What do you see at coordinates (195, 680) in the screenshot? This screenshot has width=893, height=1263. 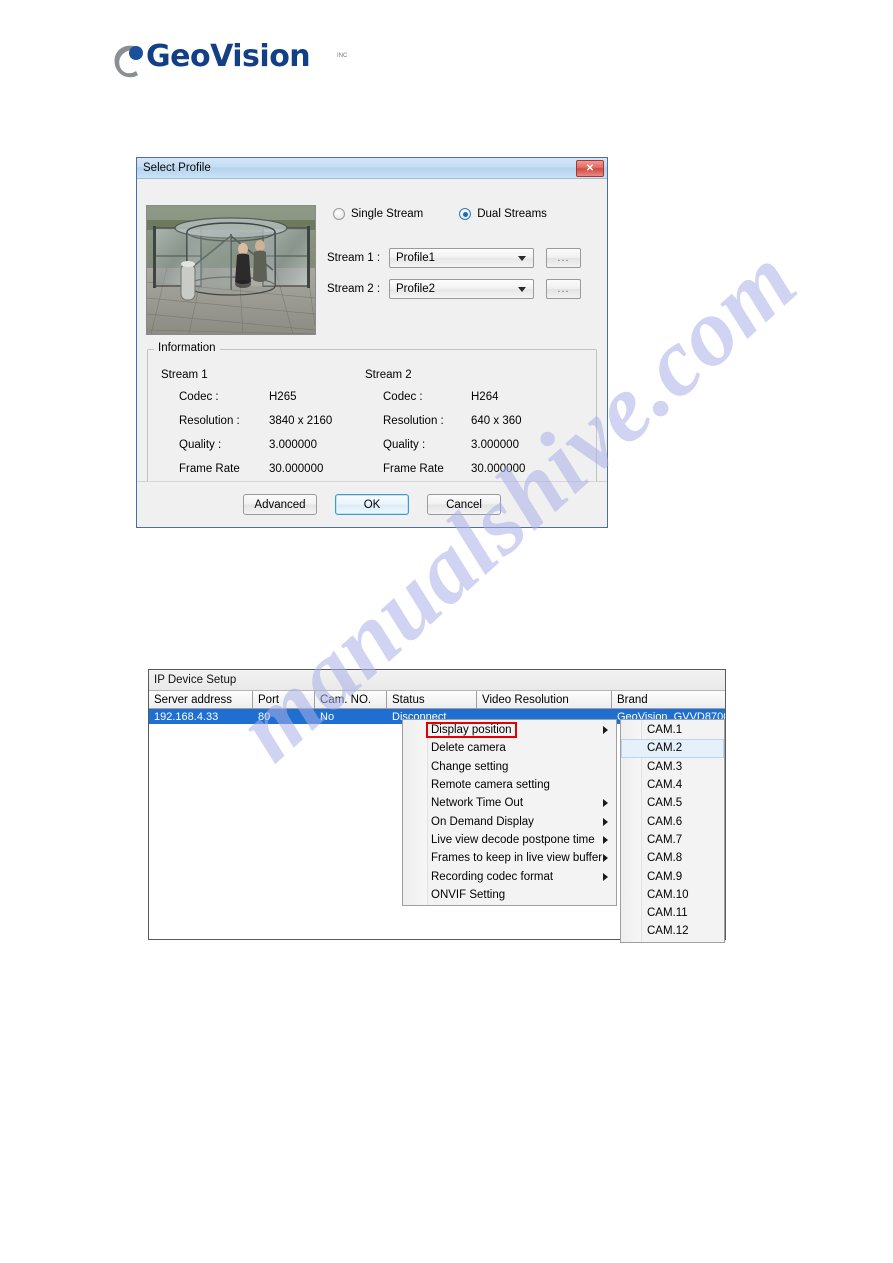 I see `ip-device-setup-title: IP Device Setup` at bounding box center [195, 680].